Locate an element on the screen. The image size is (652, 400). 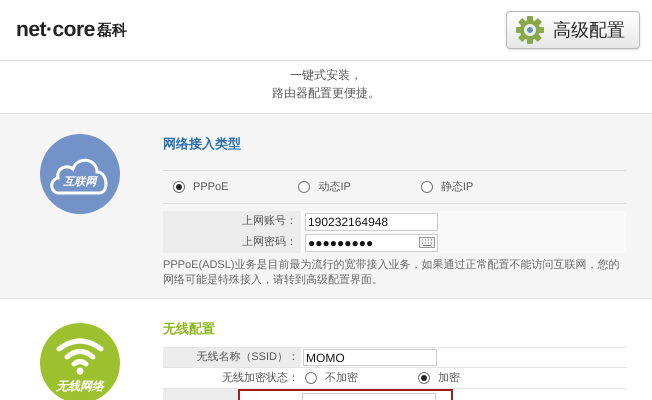
intro-text: 路由器配置更便捷。 is located at coordinates (326, 93).